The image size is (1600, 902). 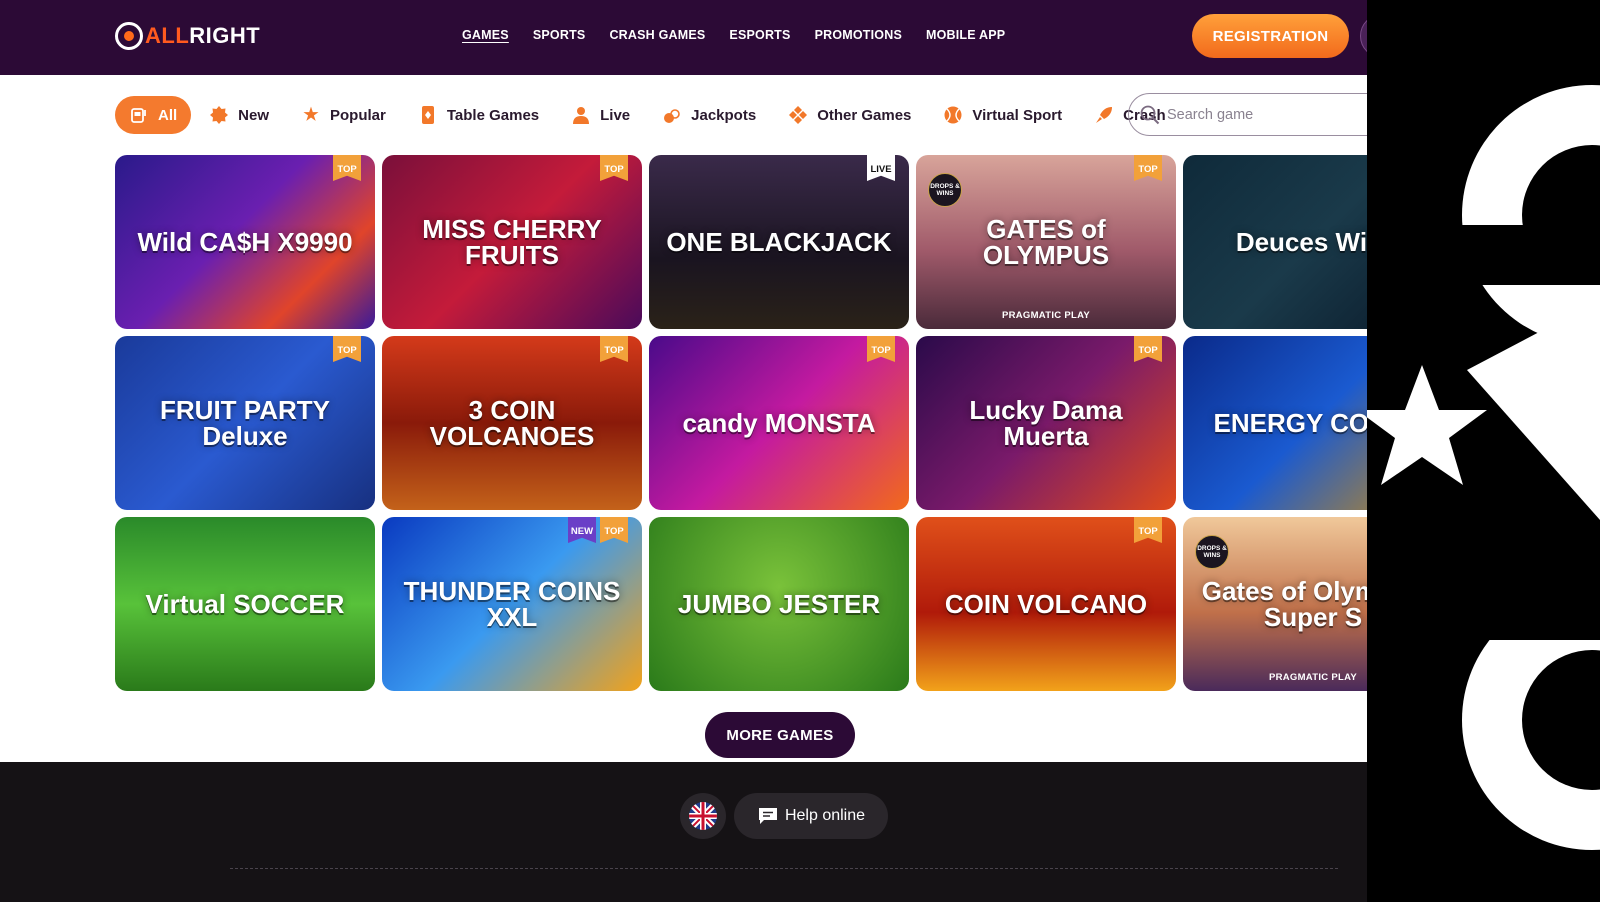 What do you see at coordinates (1363, 36) in the screenshot?
I see `login-button` at bounding box center [1363, 36].